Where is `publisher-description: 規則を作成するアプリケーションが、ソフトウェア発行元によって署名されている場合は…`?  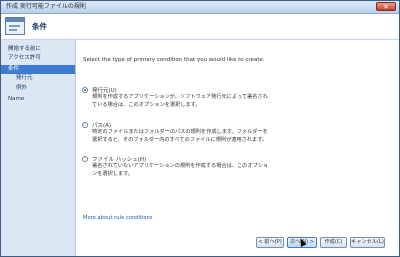 publisher-description: 規則を作成するアプリケーションが、ソフトウェア発行元によって署名されている場合は… is located at coordinates (180, 101).